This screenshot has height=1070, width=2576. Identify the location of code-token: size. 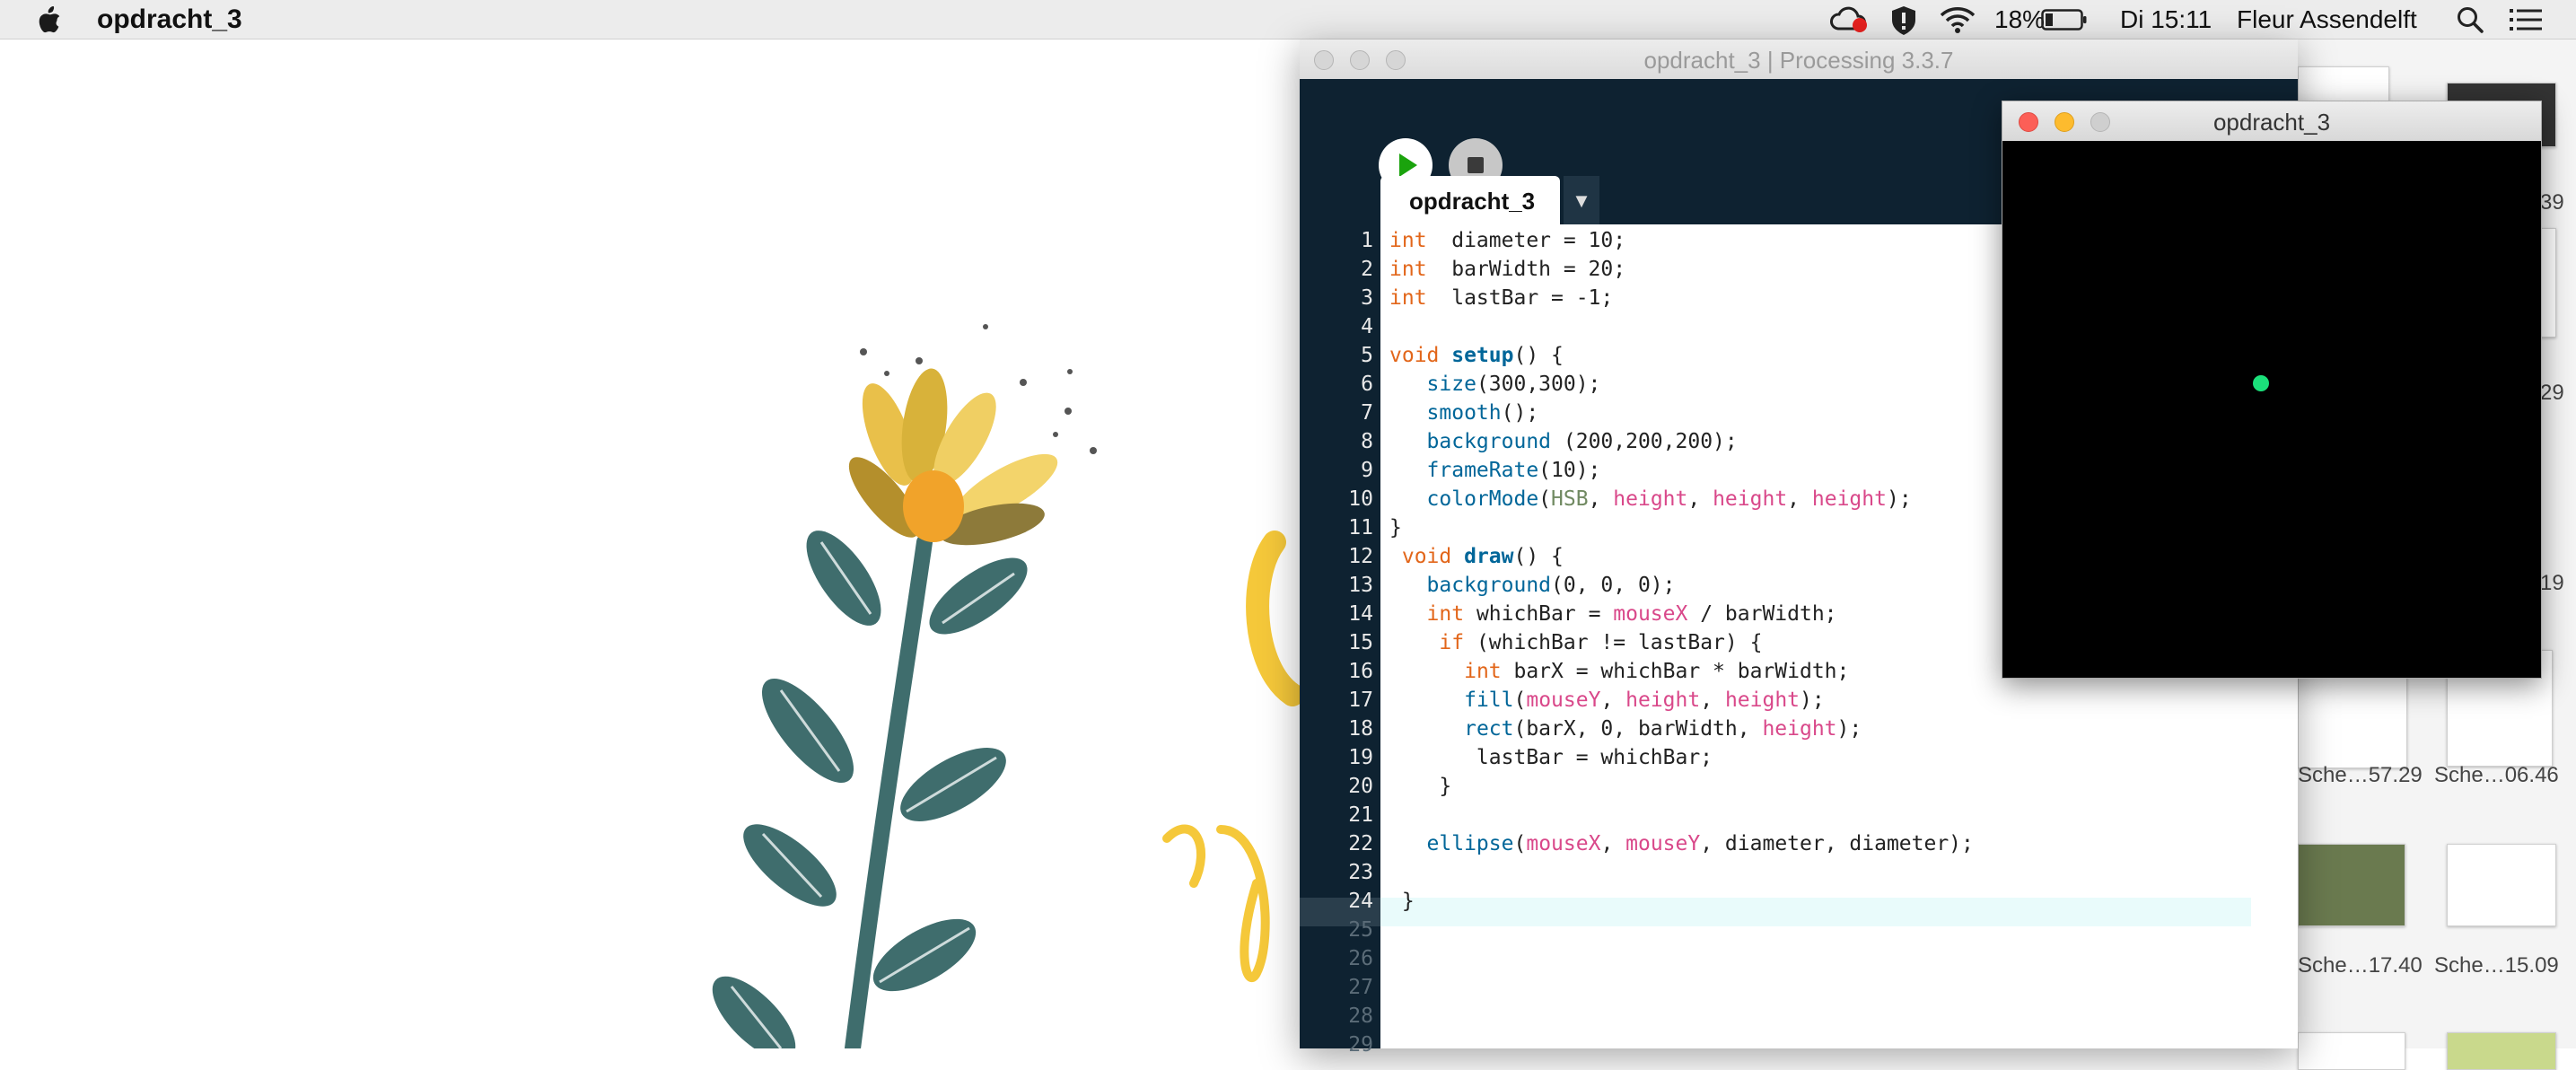
(1451, 384).